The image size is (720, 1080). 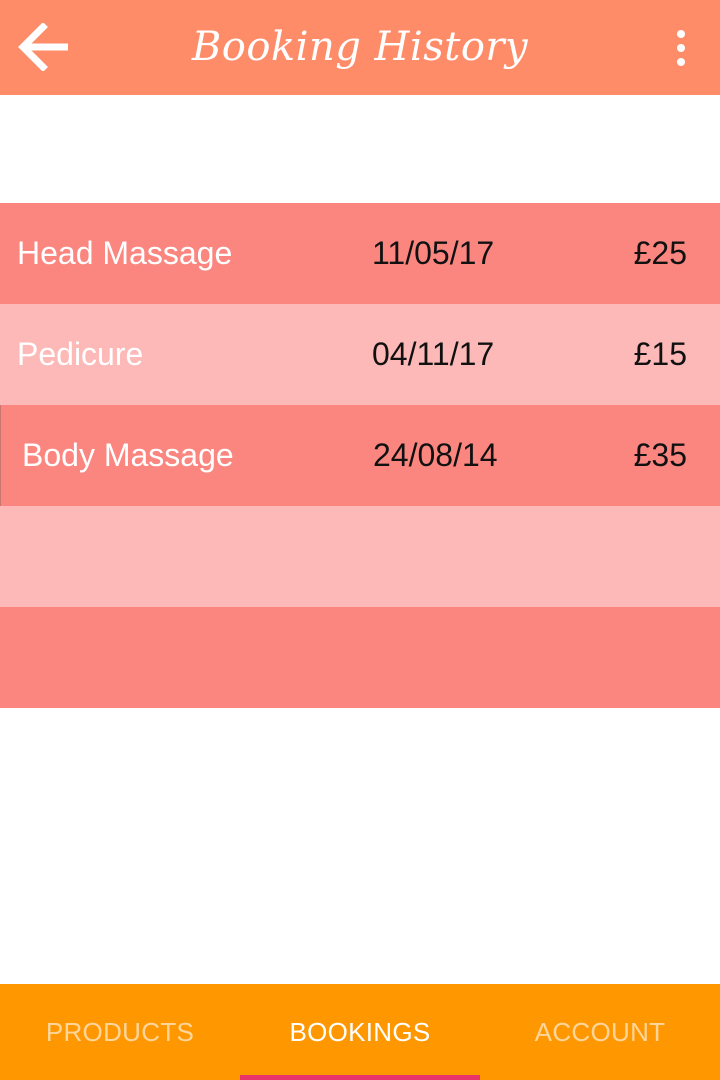 What do you see at coordinates (681, 34) in the screenshot?
I see `more-vertical-icon` at bounding box center [681, 34].